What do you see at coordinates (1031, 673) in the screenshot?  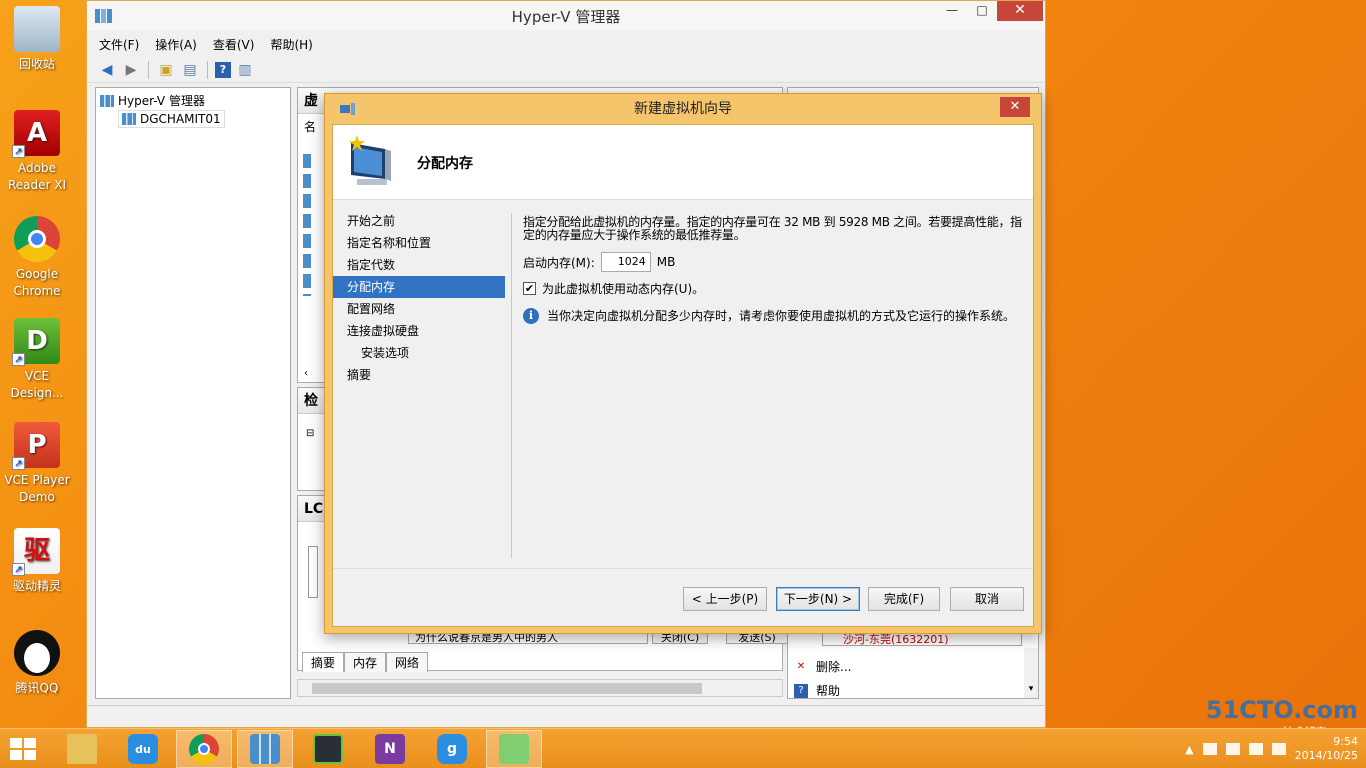 I see `actions-scrollbar: ▾` at bounding box center [1031, 673].